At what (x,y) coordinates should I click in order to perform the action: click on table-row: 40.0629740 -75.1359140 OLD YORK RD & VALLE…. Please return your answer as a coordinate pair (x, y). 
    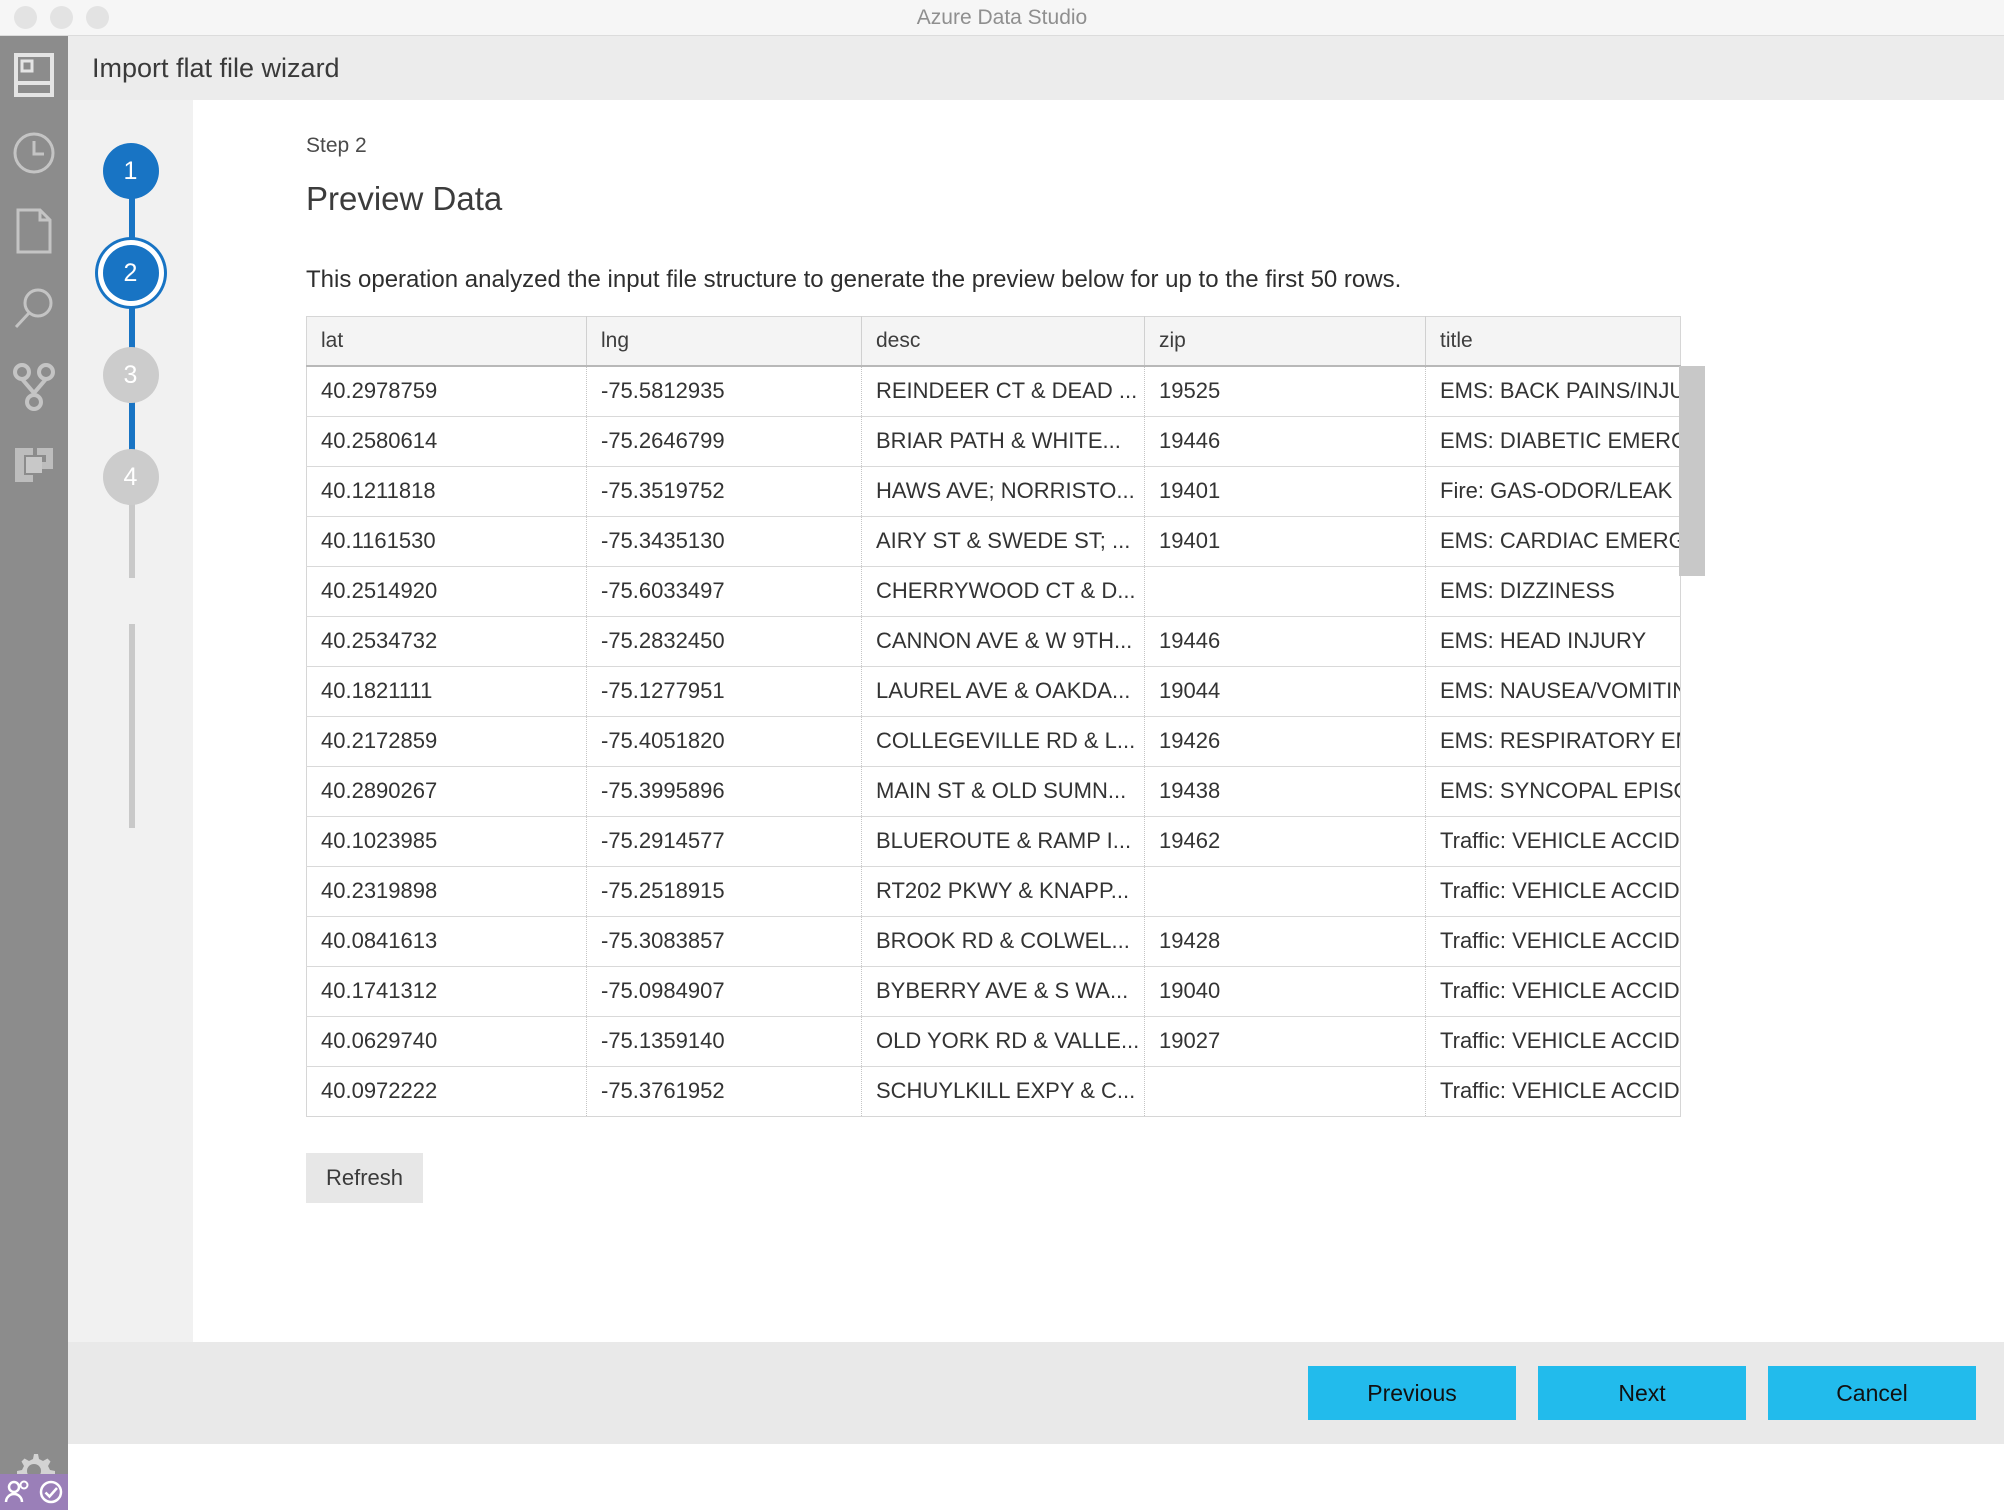
    Looking at the image, I should click on (993, 1041).